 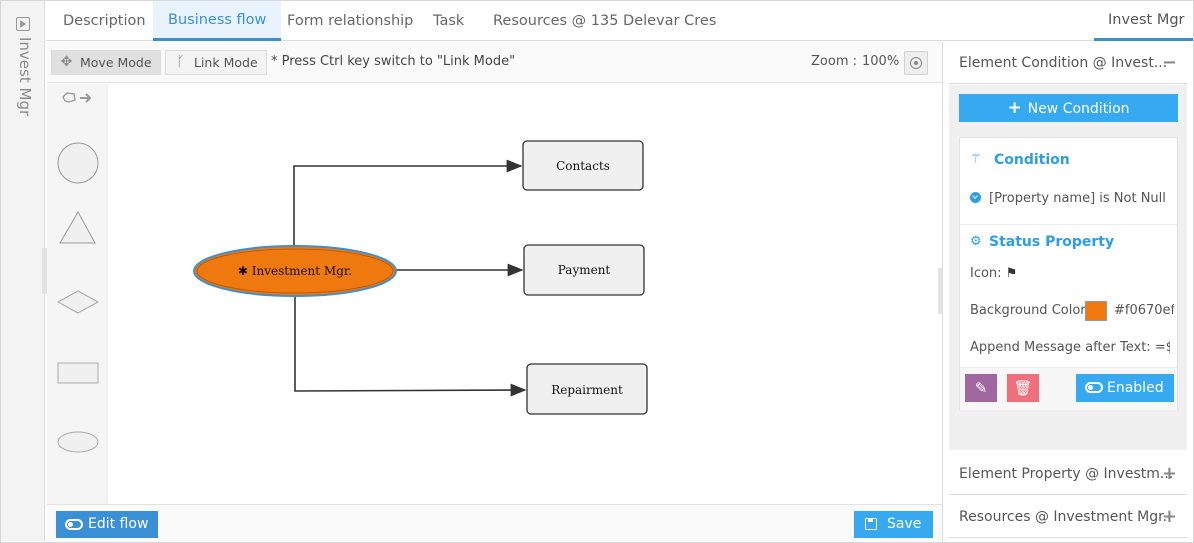 I want to click on element-property-header: Element Property @ Investm... +, so click(x=1068, y=474).